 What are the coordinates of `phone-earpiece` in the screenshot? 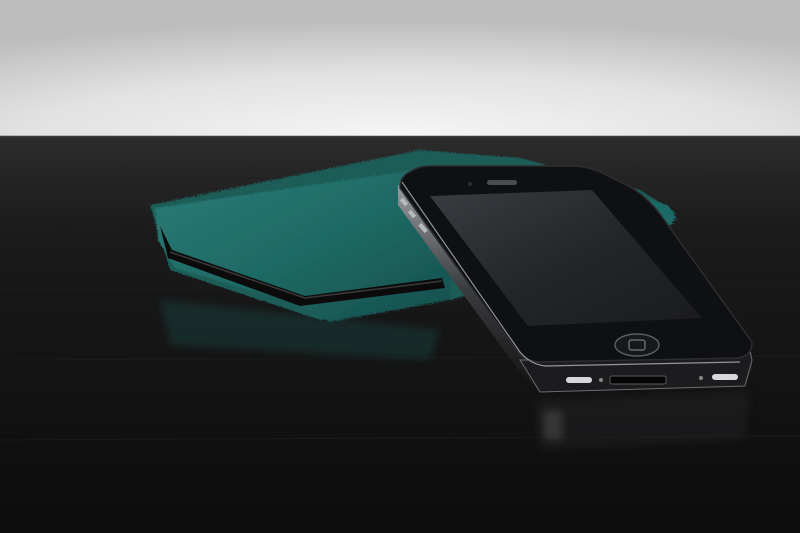 It's located at (502, 182).